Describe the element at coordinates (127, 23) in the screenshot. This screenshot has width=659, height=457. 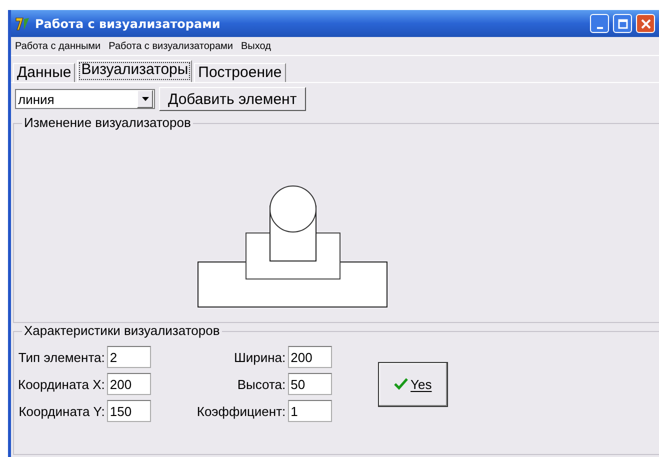
I see `window-title: Работа с визуализаторами` at that location.